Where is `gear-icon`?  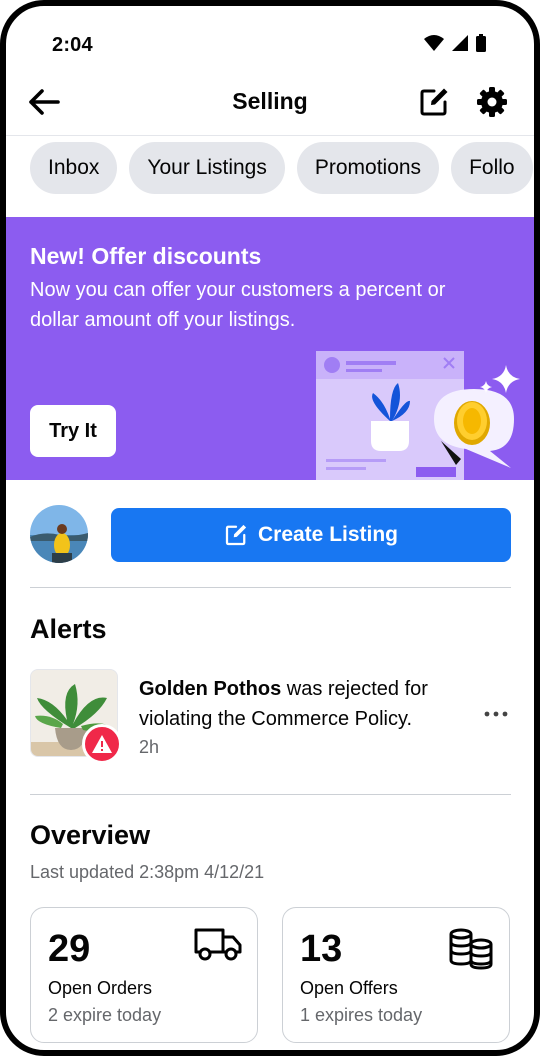
gear-icon is located at coordinates (492, 102).